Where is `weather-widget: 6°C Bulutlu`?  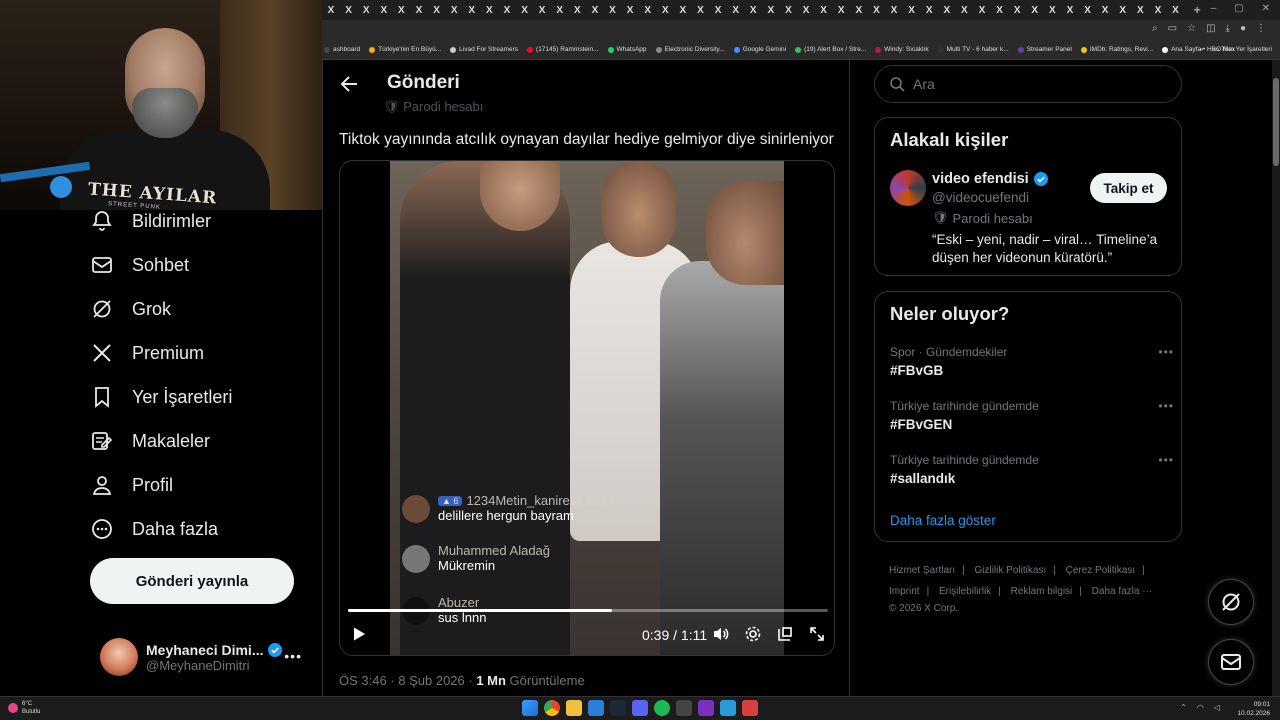
weather-widget: 6°C Bulutlu is located at coordinates (24, 708).